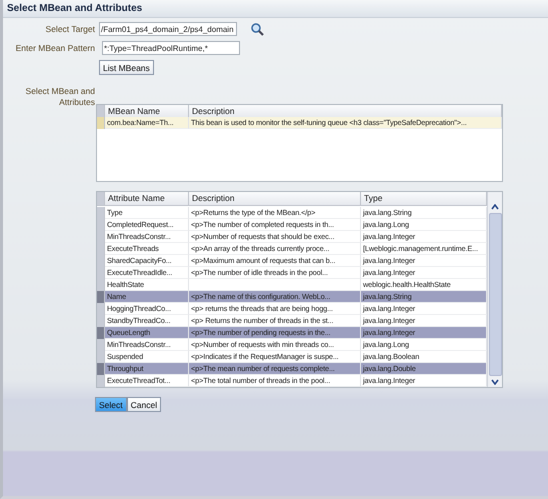 This screenshot has width=548, height=499. What do you see at coordinates (111, 404) in the screenshot?
I see `select-button: Select` at bounding box center [111, 404].